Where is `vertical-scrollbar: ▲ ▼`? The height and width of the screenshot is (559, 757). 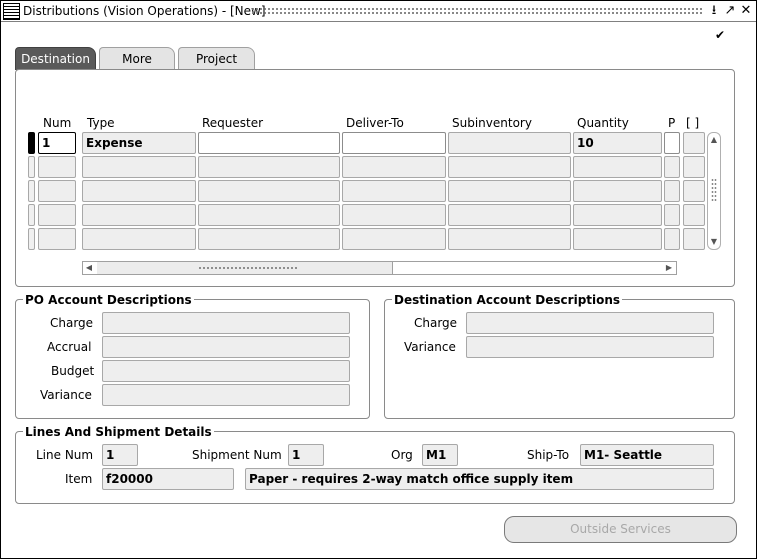
vertical-scrollbar: ▲ ▼ is located at coordinates (714, 191).